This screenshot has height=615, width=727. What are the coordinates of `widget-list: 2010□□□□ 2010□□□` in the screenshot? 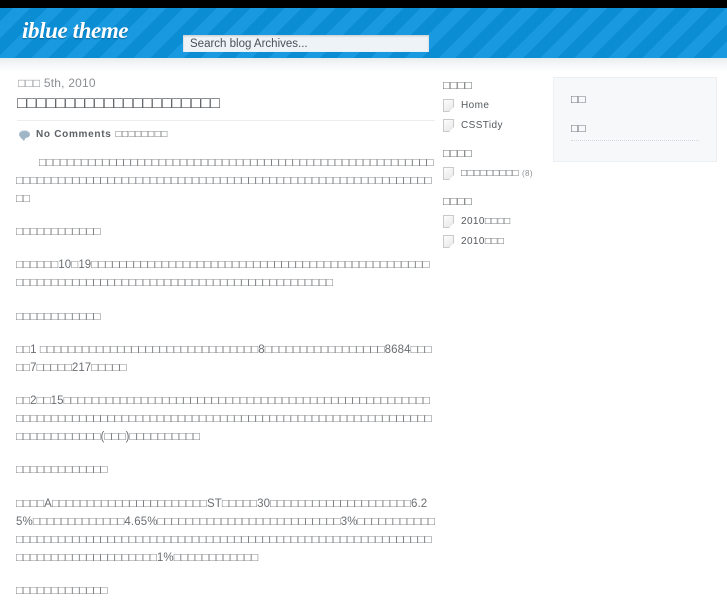 It's located at (495, 231).